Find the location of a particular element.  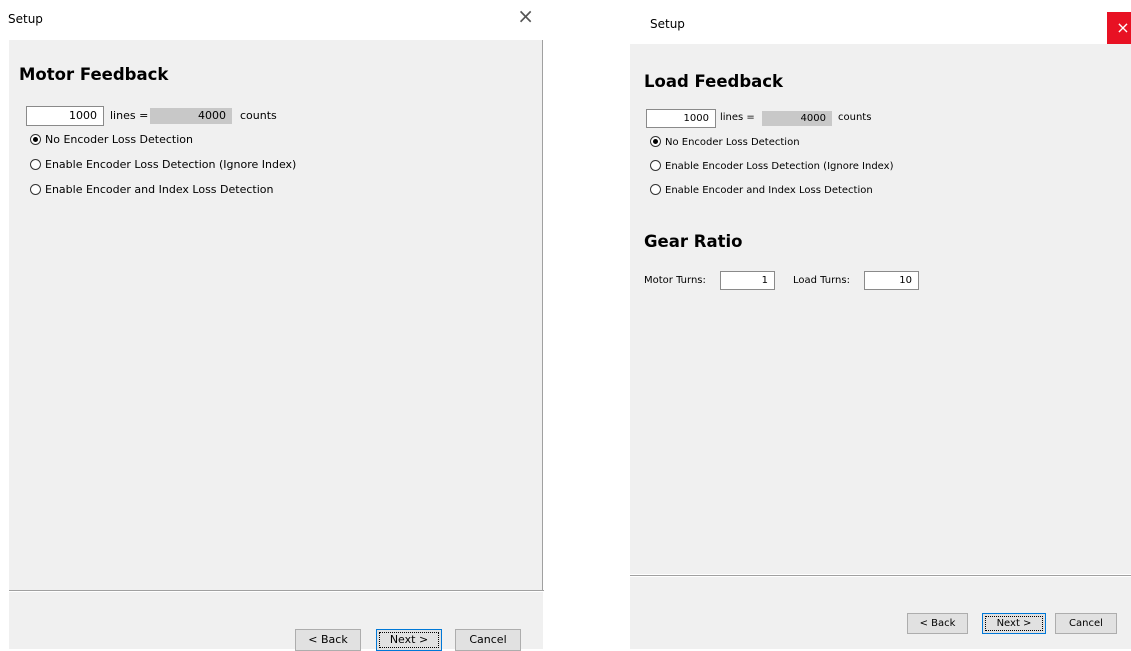

page-heading: Load Feedback is located at coordinates (714, 81).